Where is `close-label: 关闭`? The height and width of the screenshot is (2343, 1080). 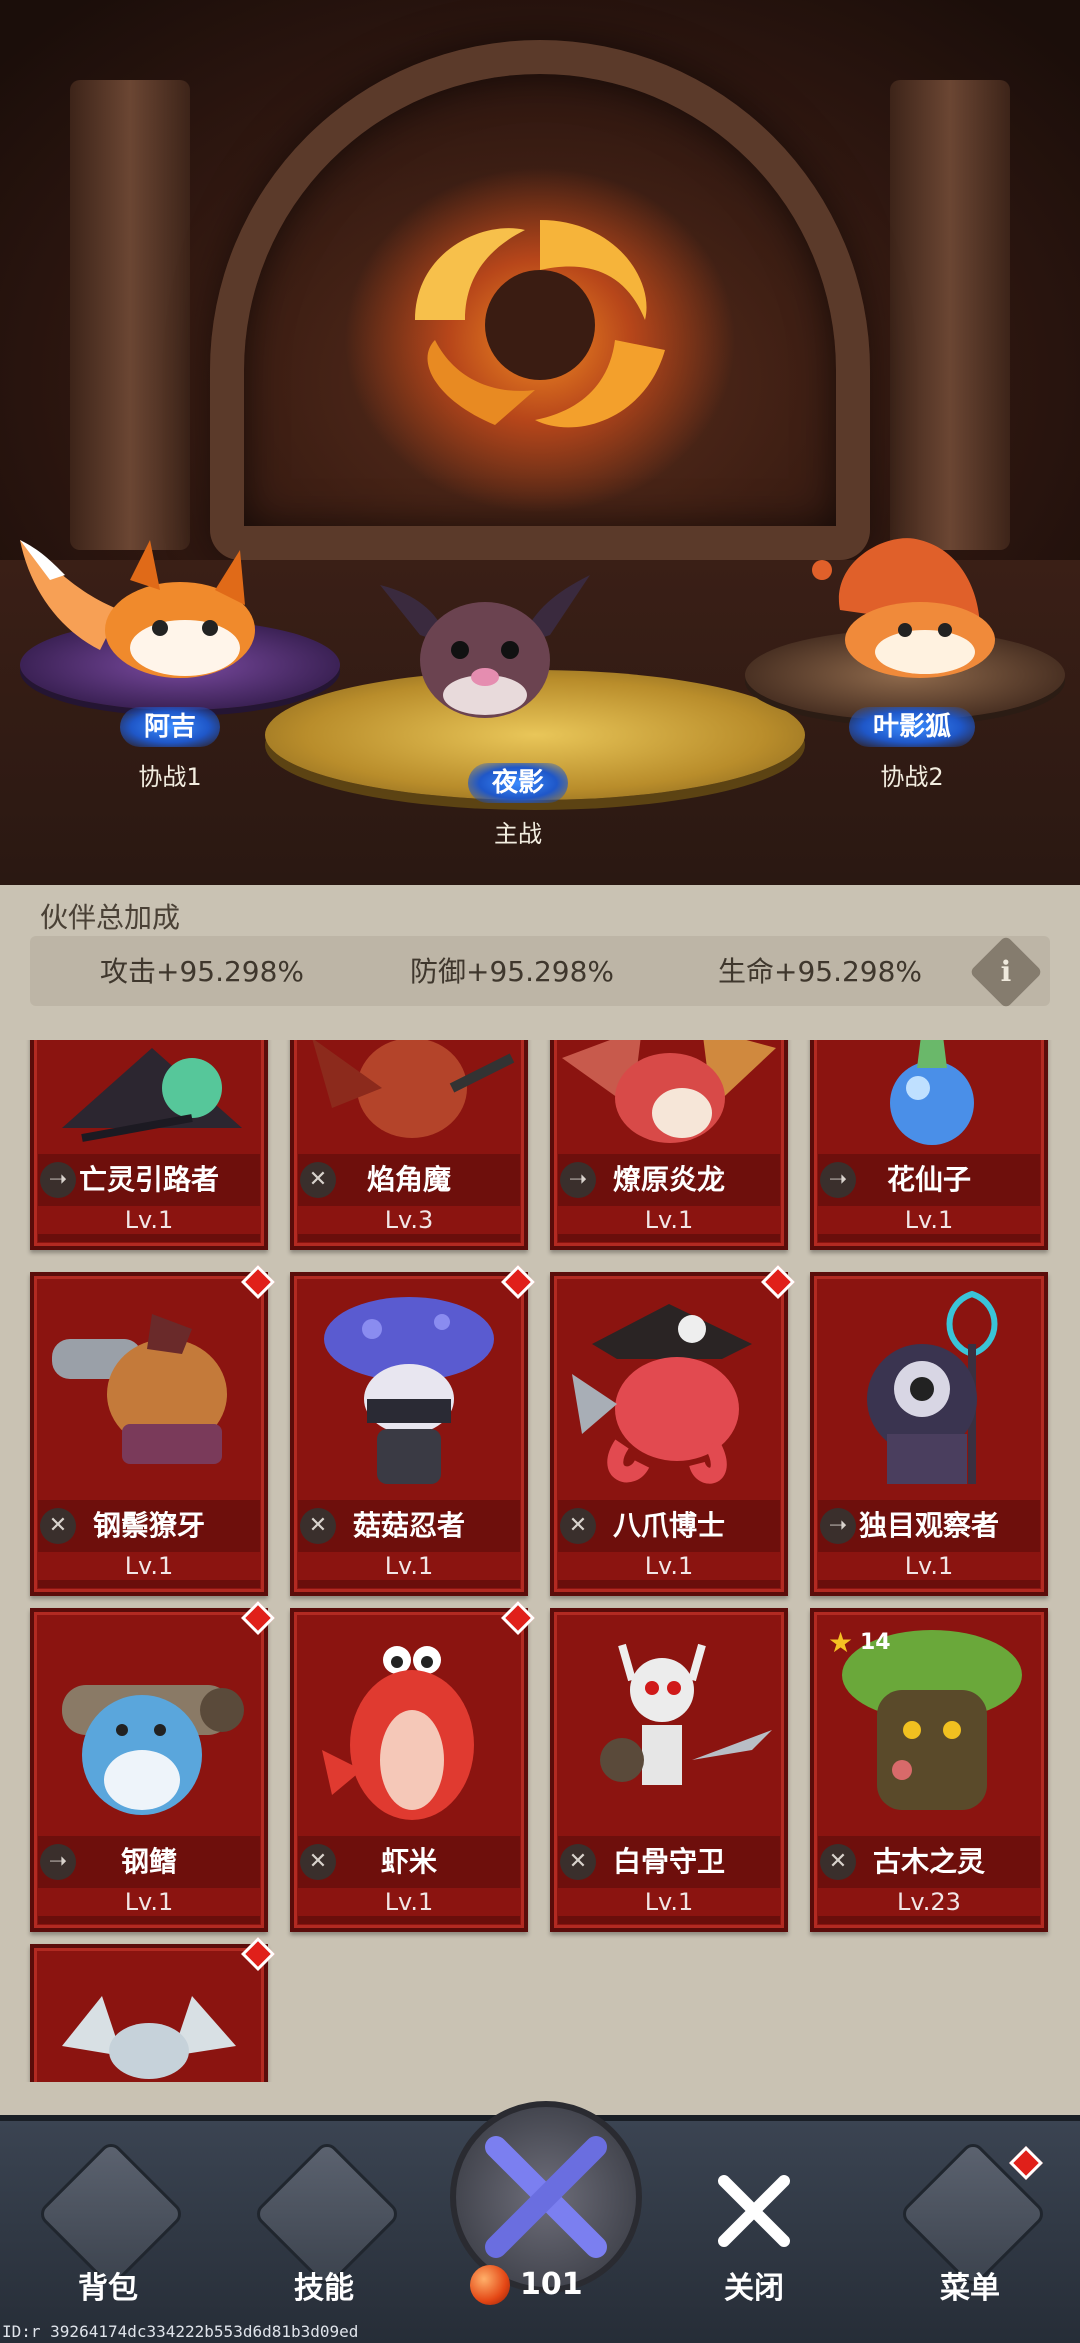
close-label: 关闭 is located at coordinates (754, 2288).